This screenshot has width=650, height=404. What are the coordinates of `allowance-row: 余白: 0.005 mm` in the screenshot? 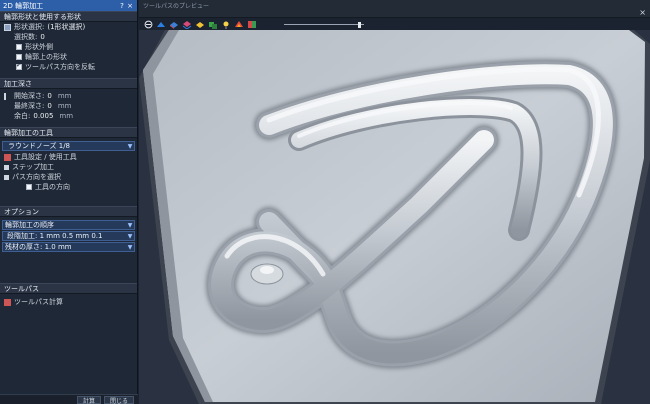 It's located at (68, 116).